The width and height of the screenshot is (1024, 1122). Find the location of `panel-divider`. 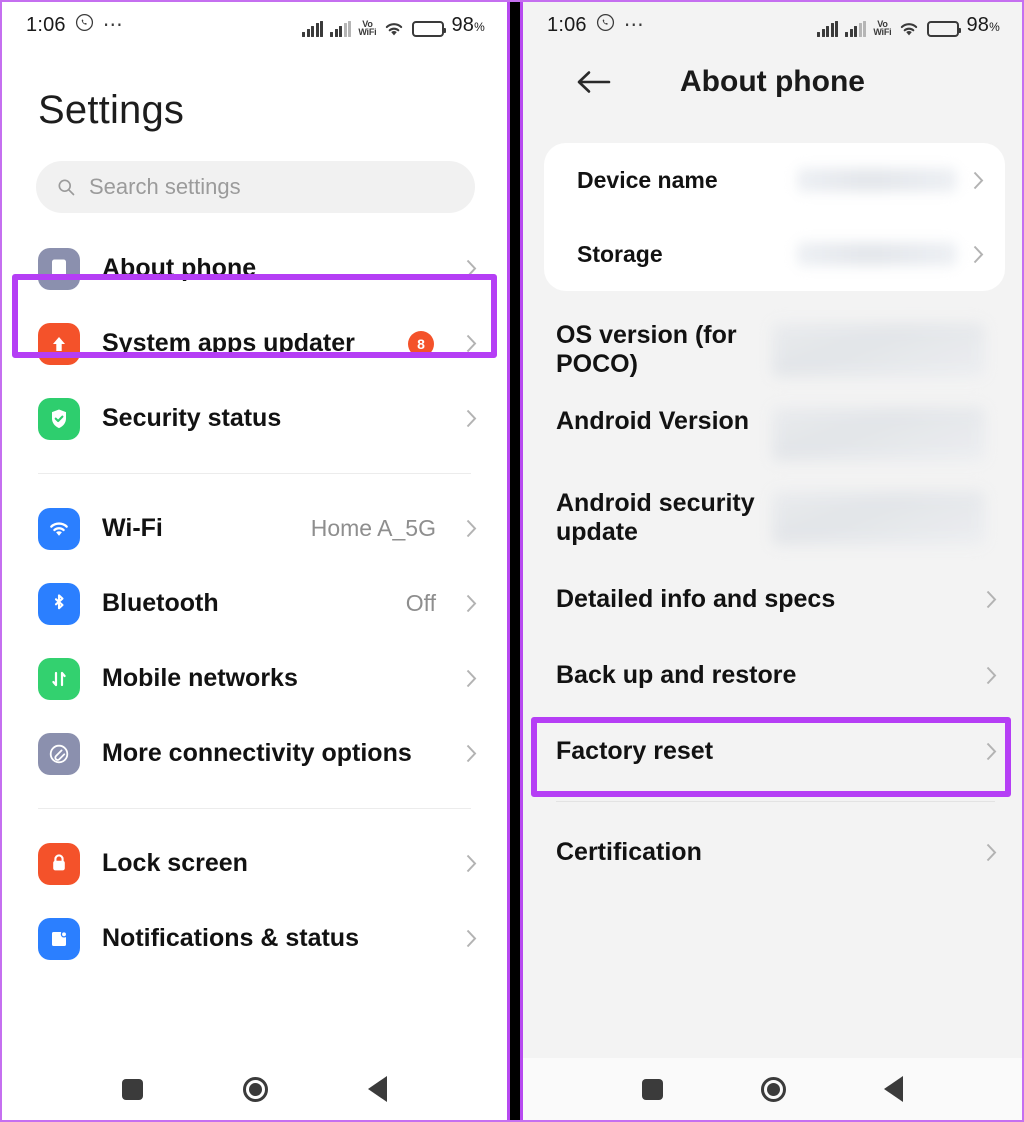

panel-divider is located at coordinates (515, 561).